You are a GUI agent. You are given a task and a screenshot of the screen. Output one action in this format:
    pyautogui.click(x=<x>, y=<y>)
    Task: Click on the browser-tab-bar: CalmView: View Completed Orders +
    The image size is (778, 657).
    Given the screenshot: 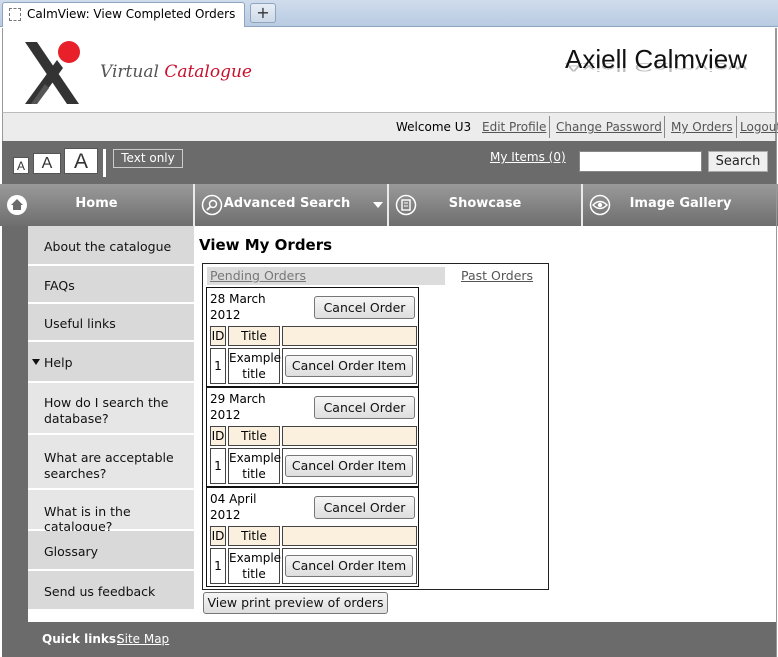 What is the action you would take?
    pyautogui.click(x=389, y=13)
    